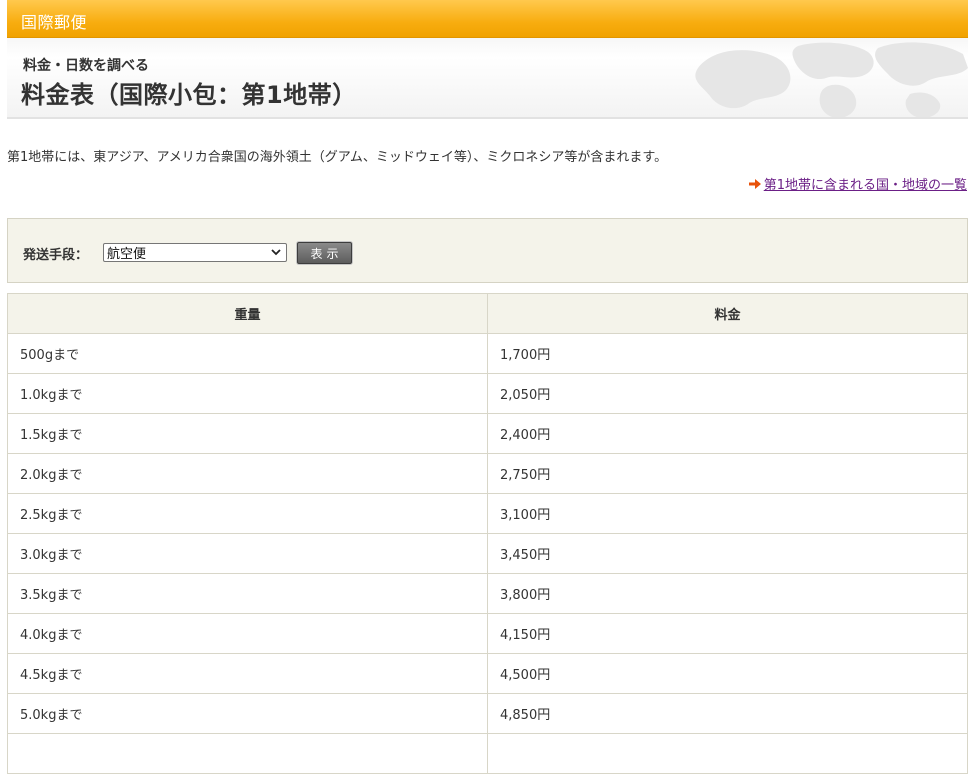  I want to click on table-row: 500gまで 1,700円, so click(487, 353).